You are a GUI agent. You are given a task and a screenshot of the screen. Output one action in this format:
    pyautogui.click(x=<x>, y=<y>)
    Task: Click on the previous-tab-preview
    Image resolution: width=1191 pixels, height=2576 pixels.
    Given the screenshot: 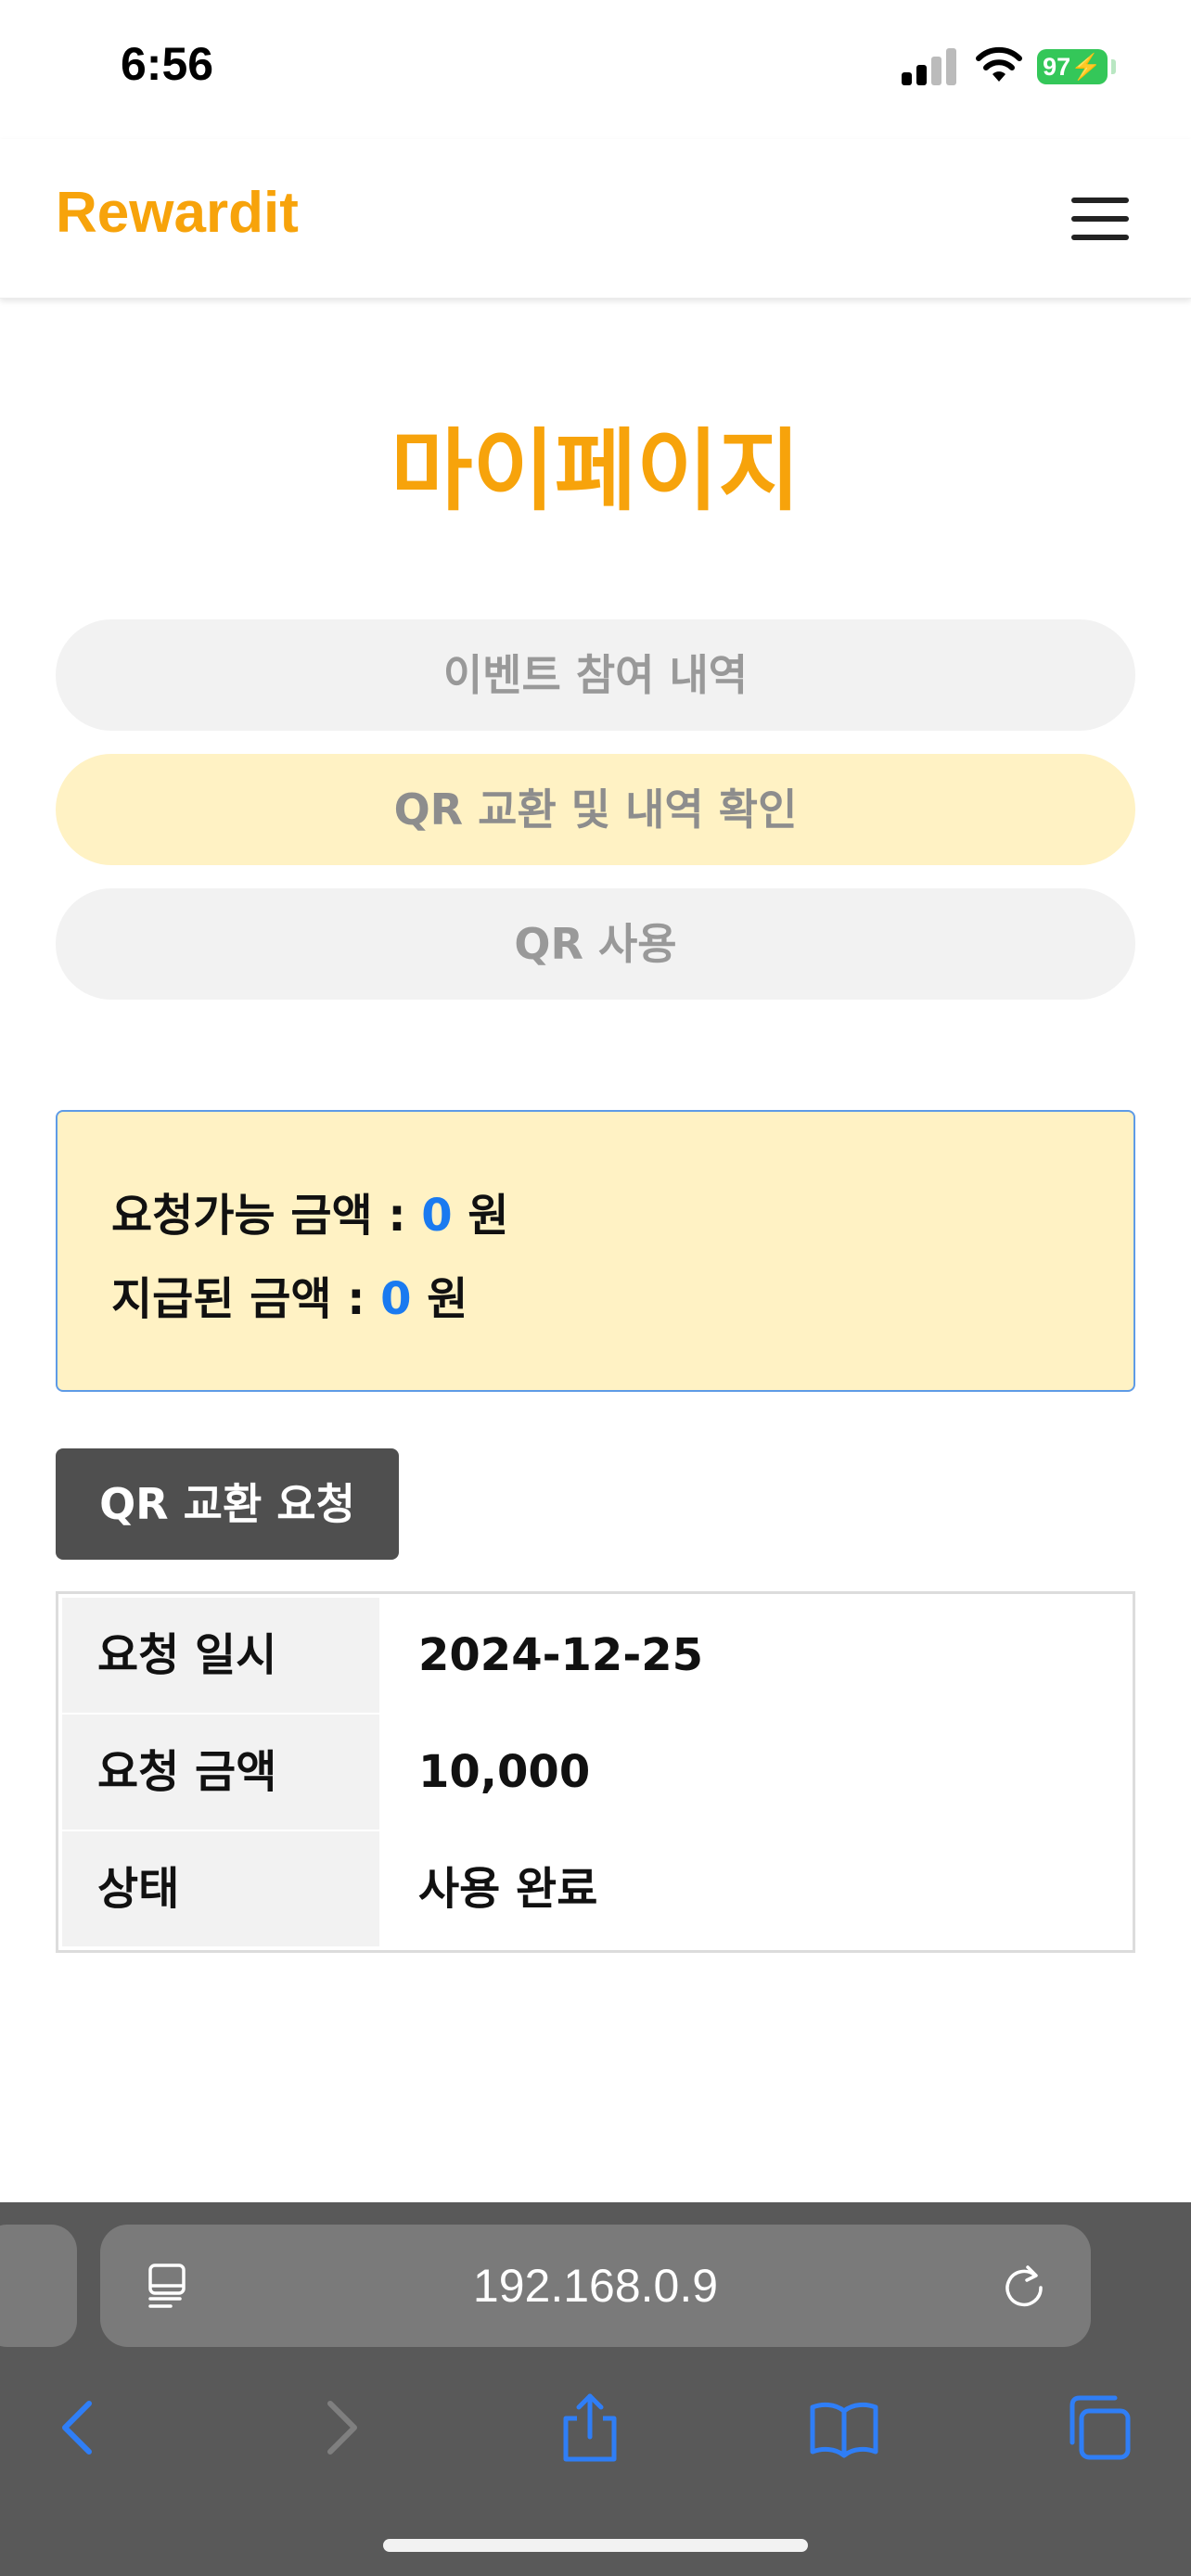 What is the action you would take?
    pyautogui.click(x=38, y=2286)
    